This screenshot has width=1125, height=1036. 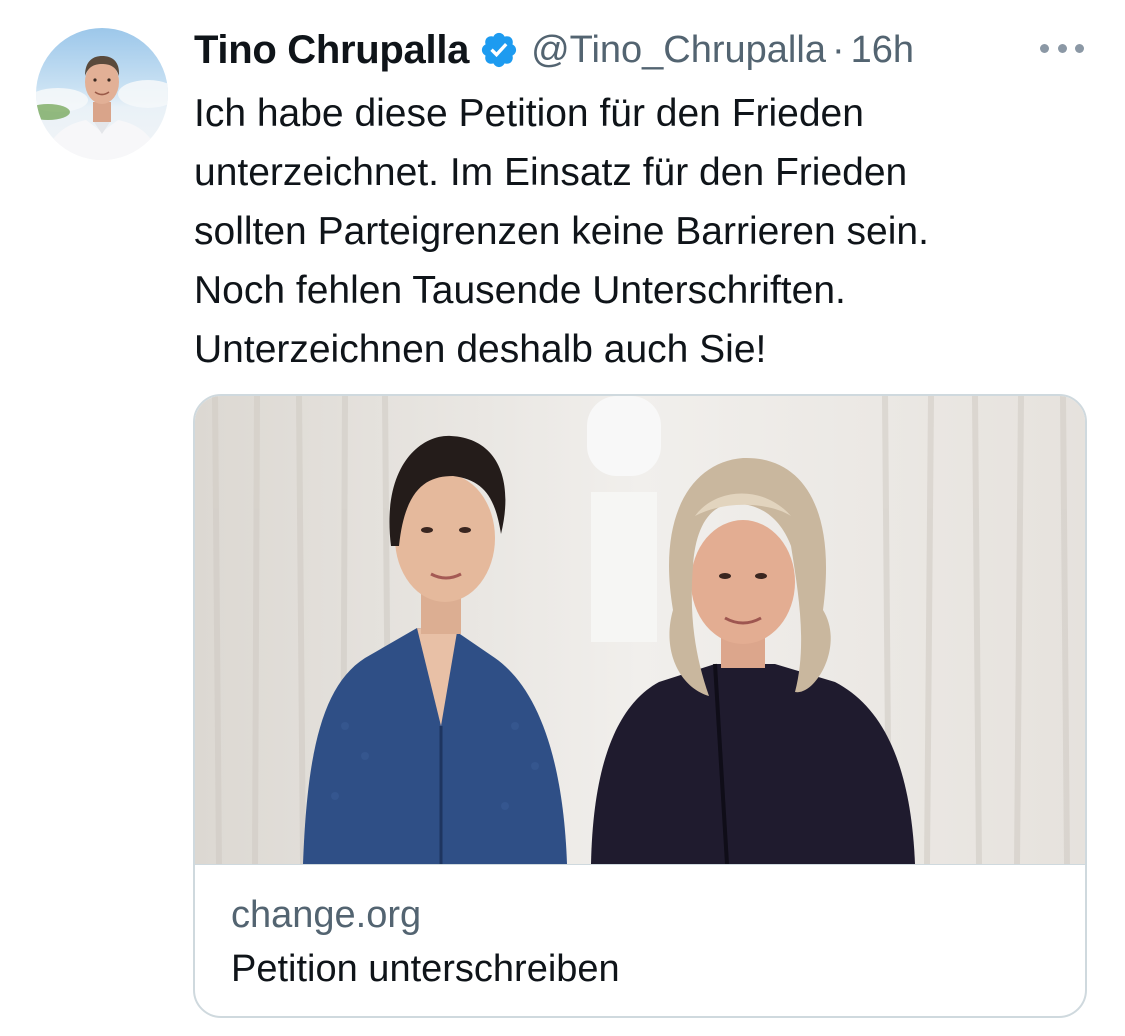 I want to click on more-horizontal-icon, so click(x=1062, y=48).